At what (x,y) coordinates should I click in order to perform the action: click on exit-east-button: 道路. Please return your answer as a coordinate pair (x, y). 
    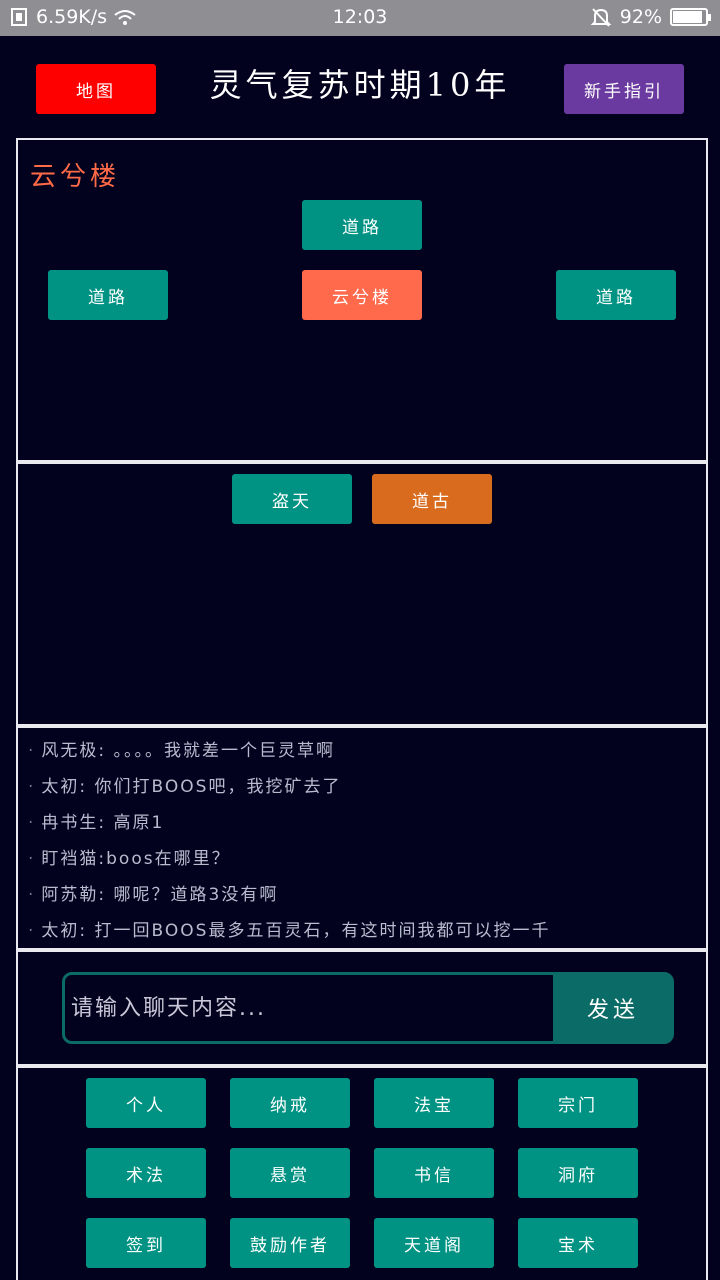
    Looking at the image, I should click on (616, 295).